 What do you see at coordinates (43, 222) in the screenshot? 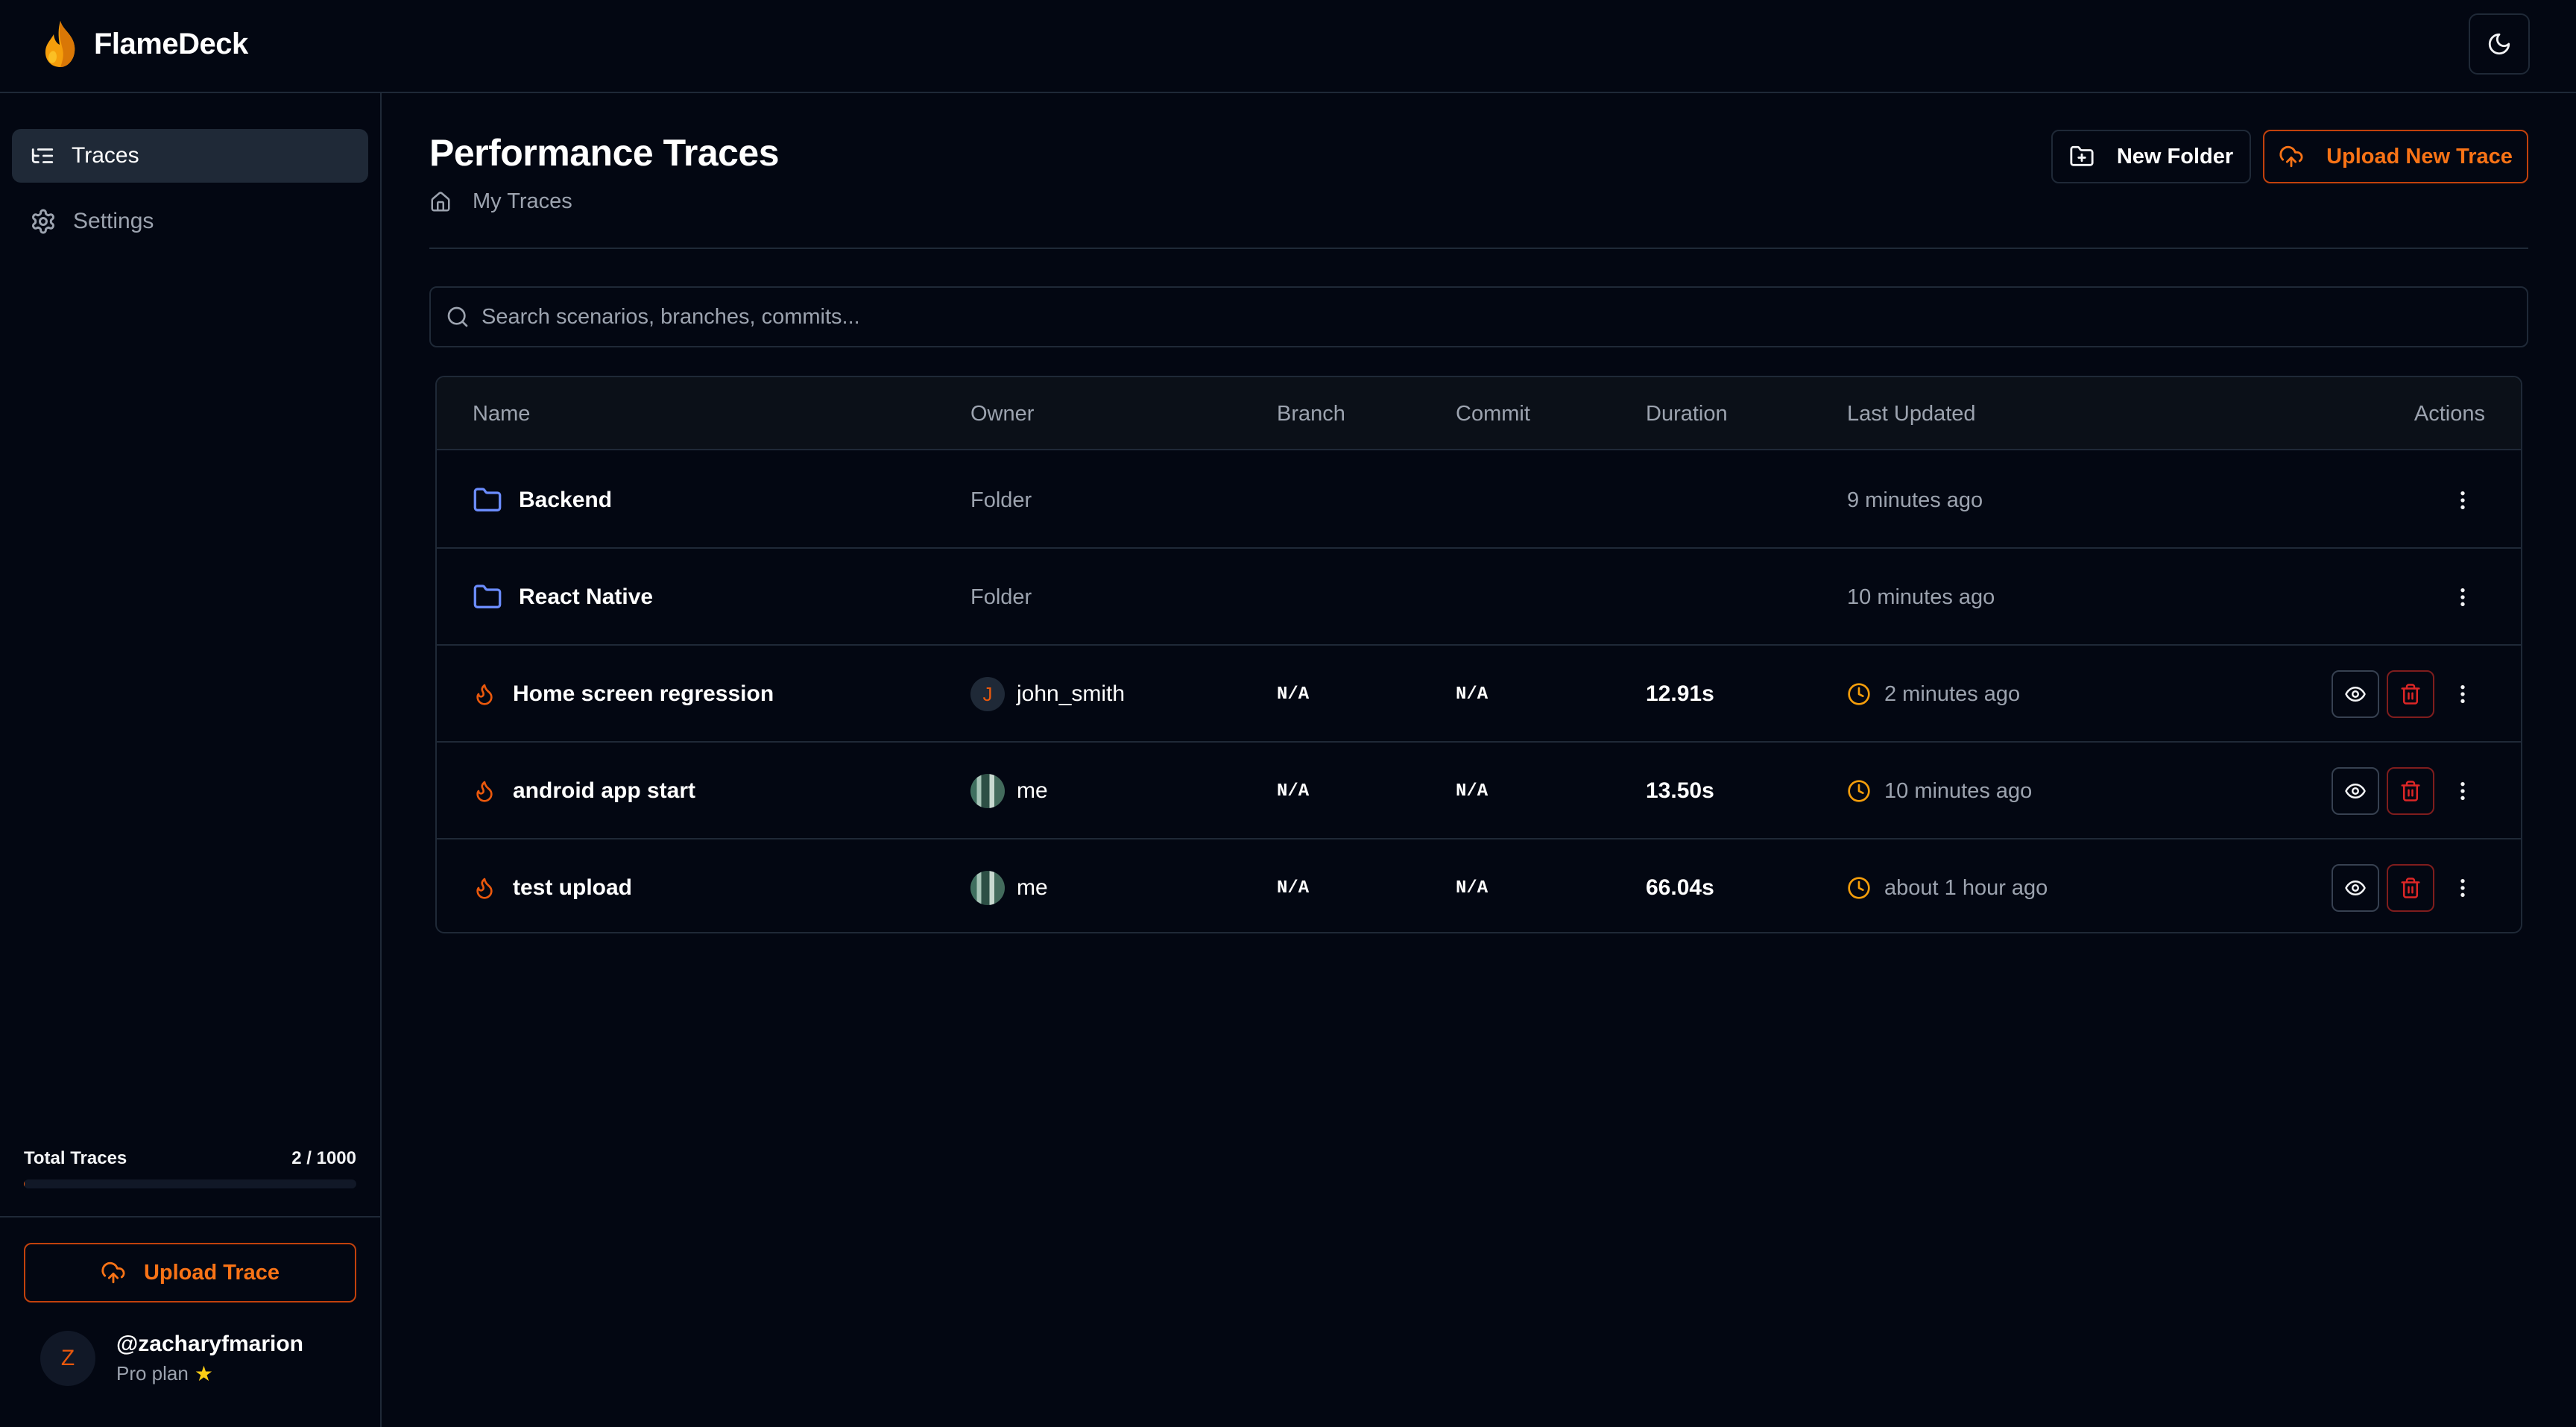
I see `gear-icon` at bounding box center [43, 222].